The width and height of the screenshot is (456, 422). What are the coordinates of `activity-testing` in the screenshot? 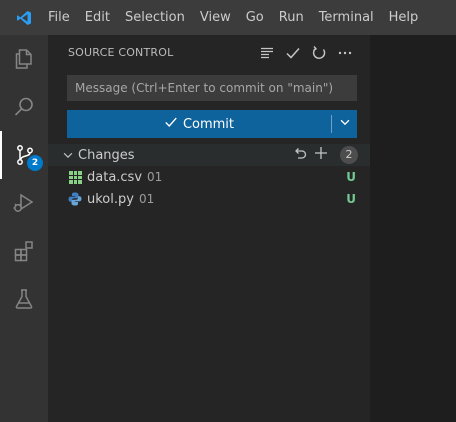 It's located at (24, 299).